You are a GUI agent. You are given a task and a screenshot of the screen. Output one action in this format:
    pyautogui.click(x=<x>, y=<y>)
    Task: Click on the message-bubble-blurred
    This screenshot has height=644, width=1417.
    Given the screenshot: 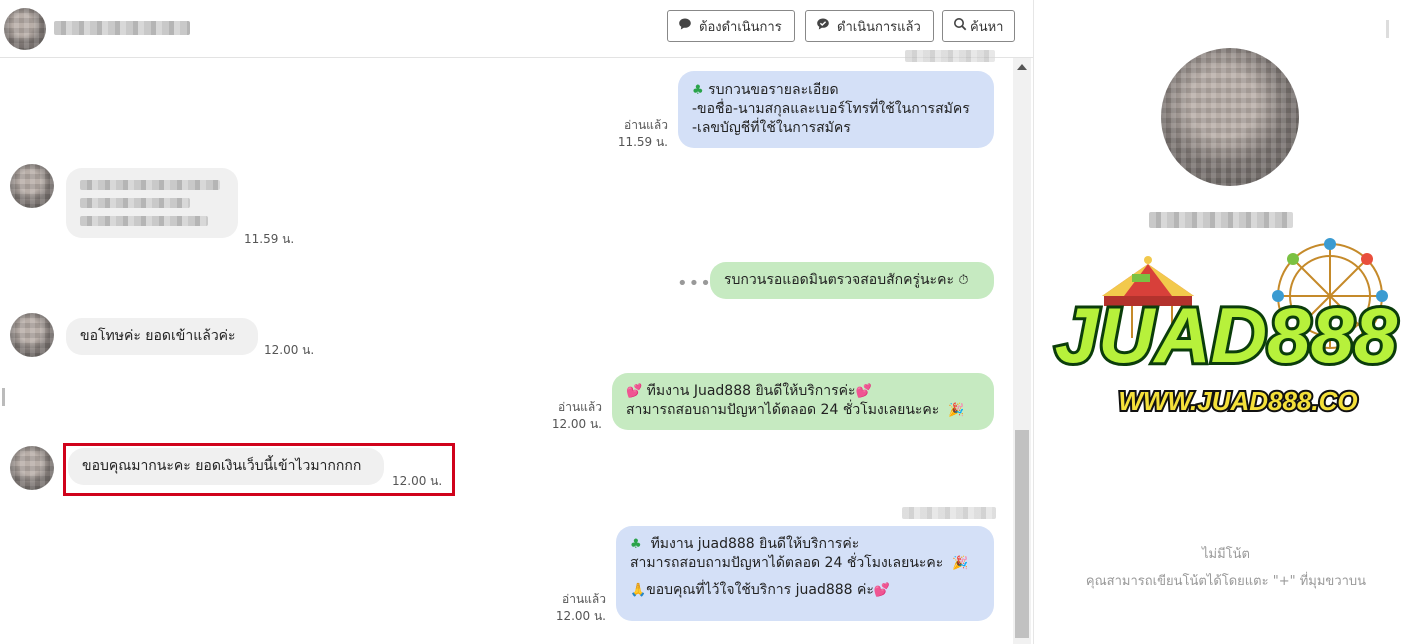 What is the action you would take?
    pyautogui.click(x=152, y=203)
    